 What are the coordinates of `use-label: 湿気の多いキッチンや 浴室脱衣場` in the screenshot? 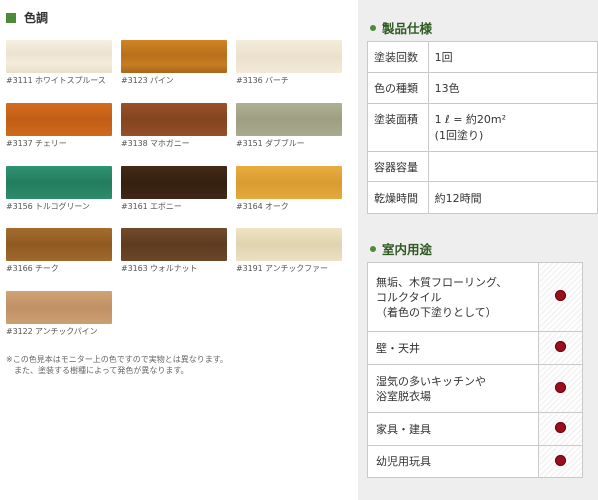 It's located at (453, 388).